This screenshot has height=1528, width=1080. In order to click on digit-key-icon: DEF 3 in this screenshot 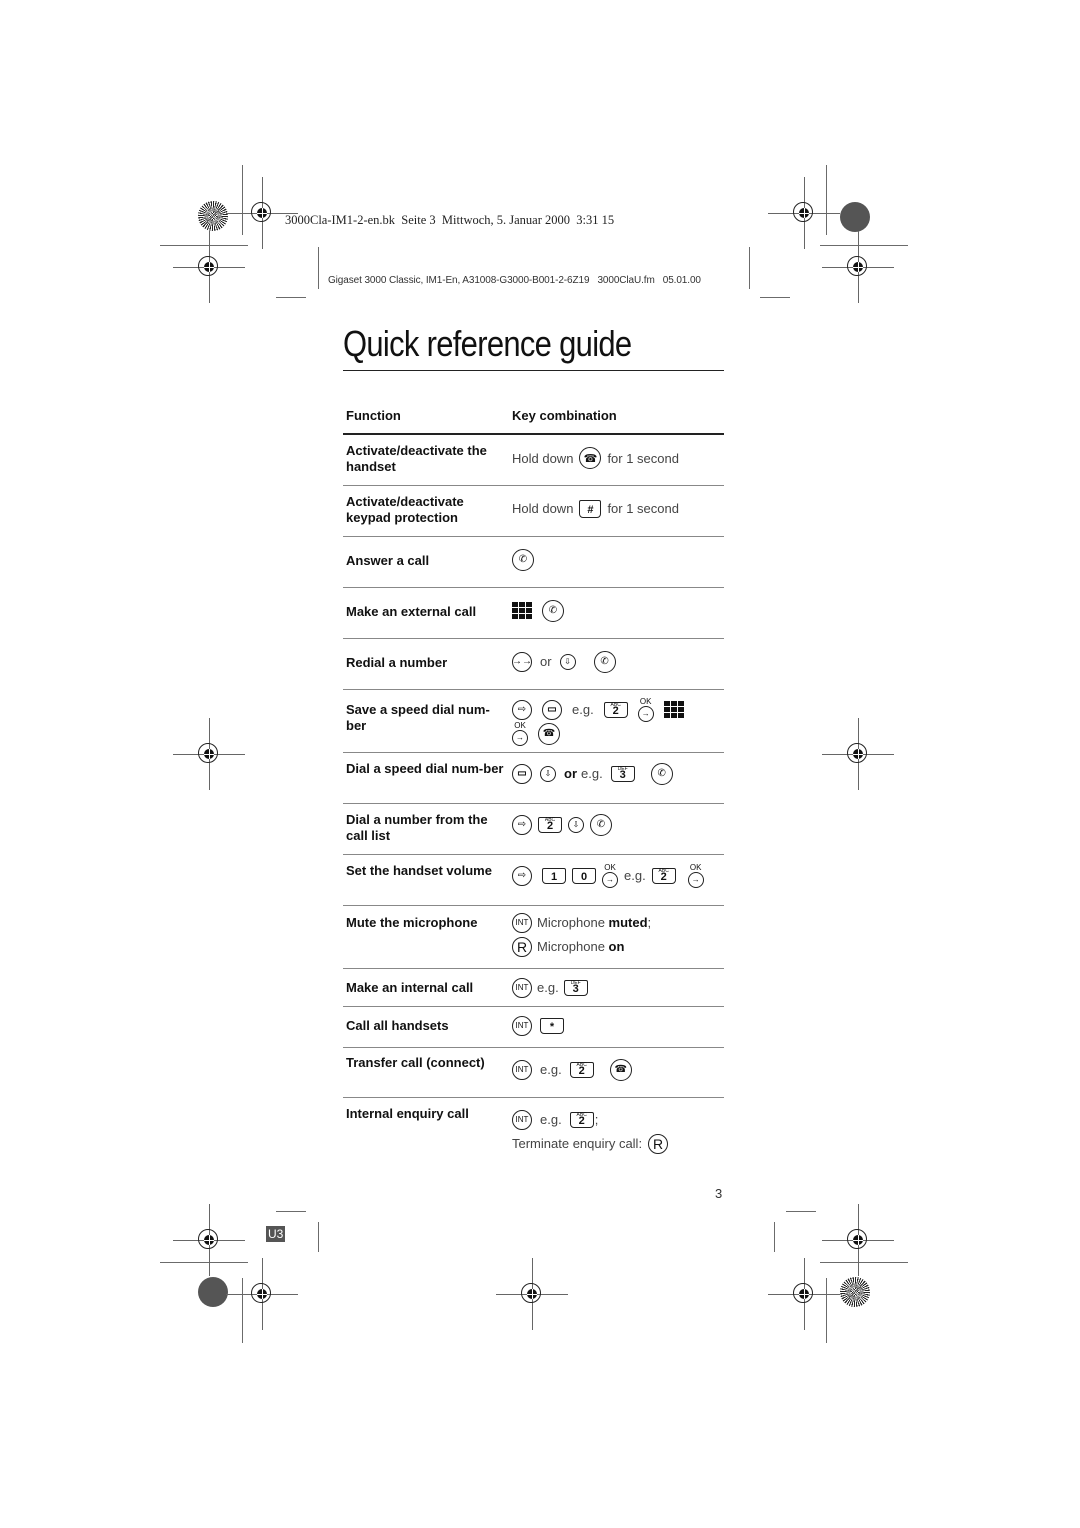, I will do `click(575, 987)`.